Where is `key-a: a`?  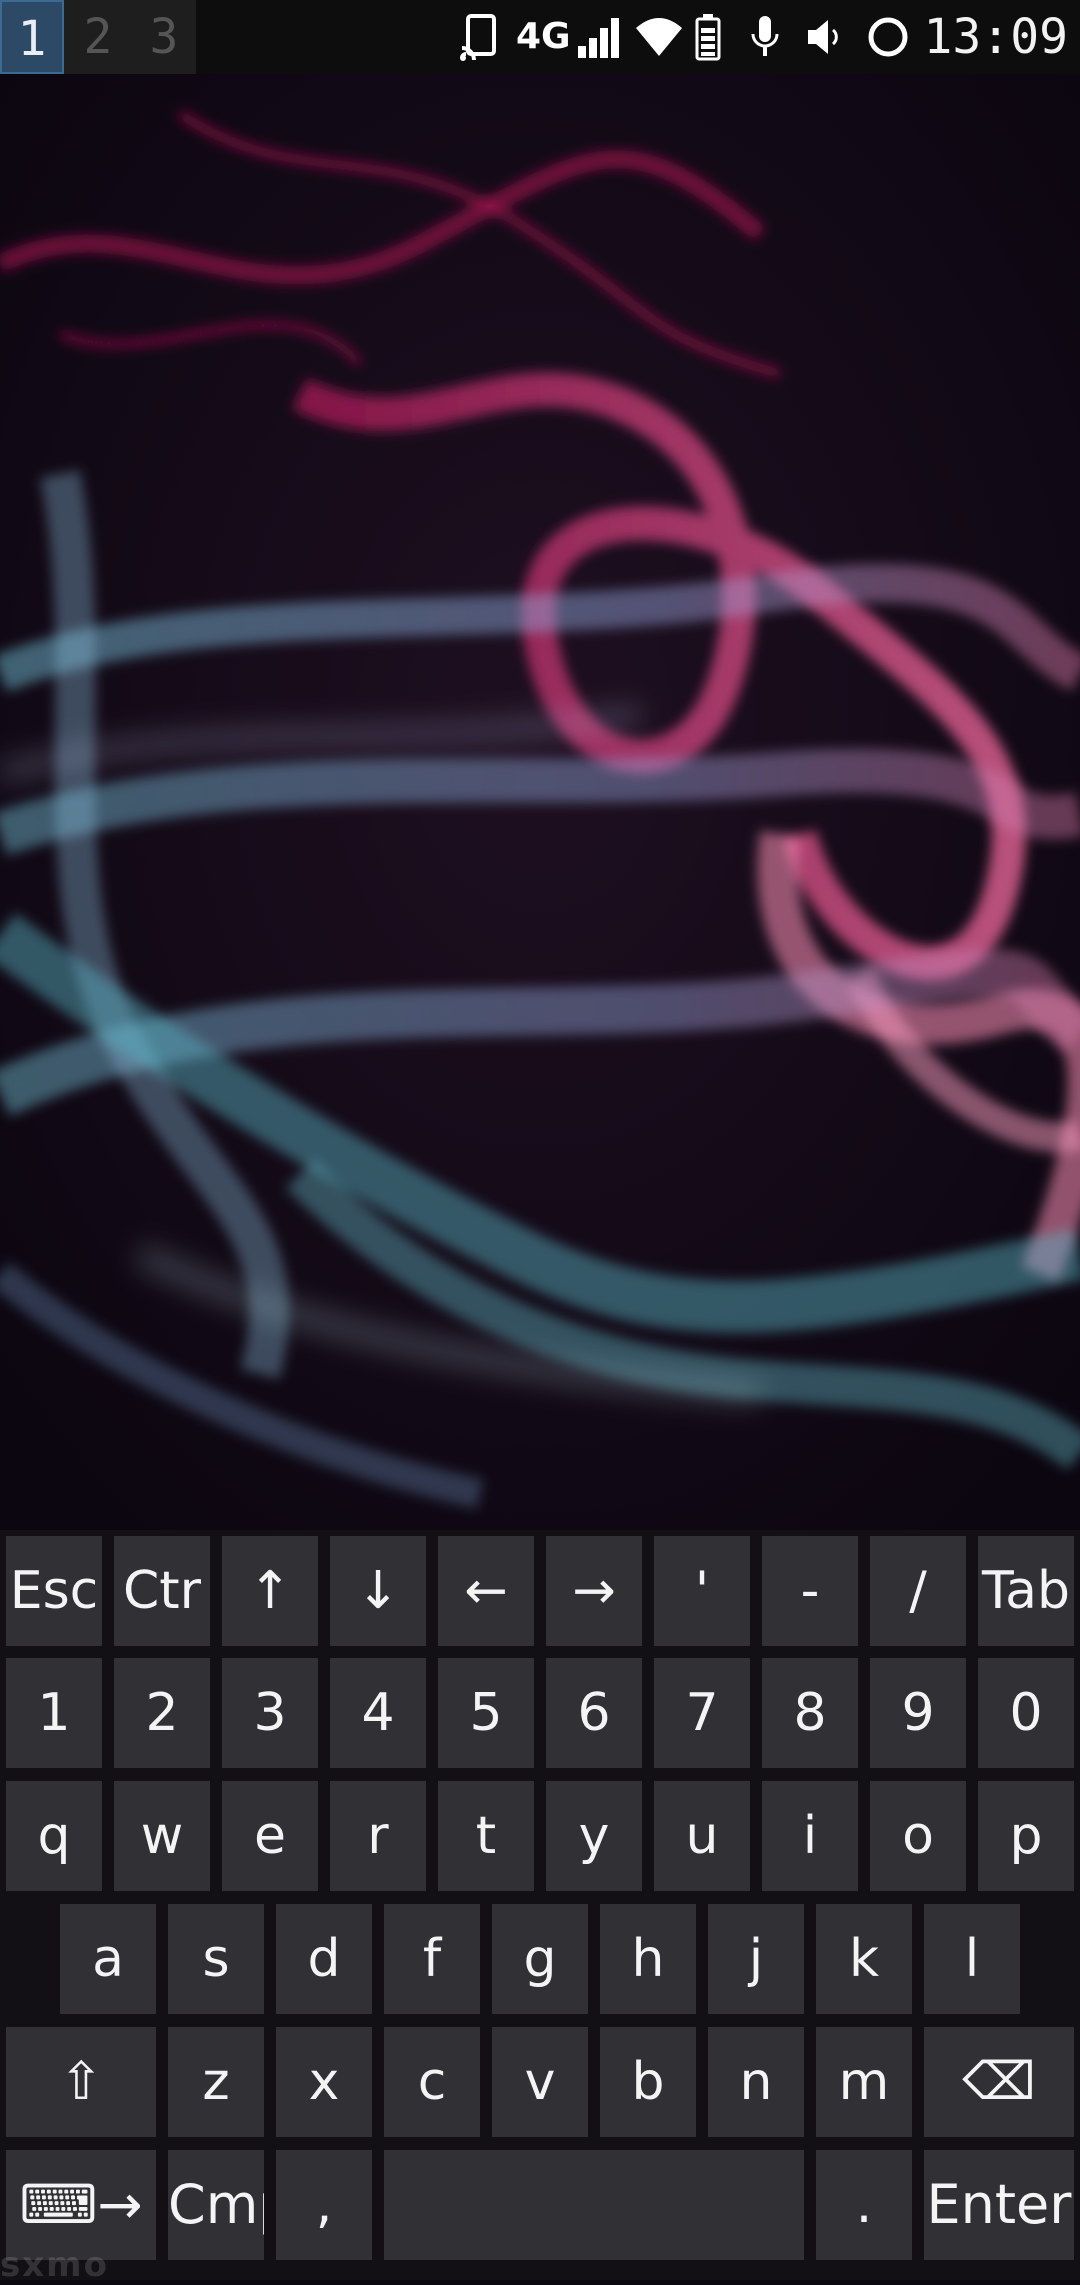
key-a: a is located at coordinates (108, 1959).